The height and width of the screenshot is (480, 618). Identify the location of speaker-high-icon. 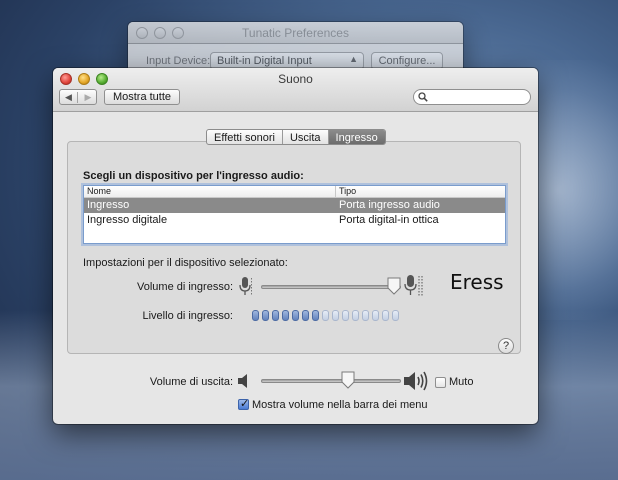
(416, 381).